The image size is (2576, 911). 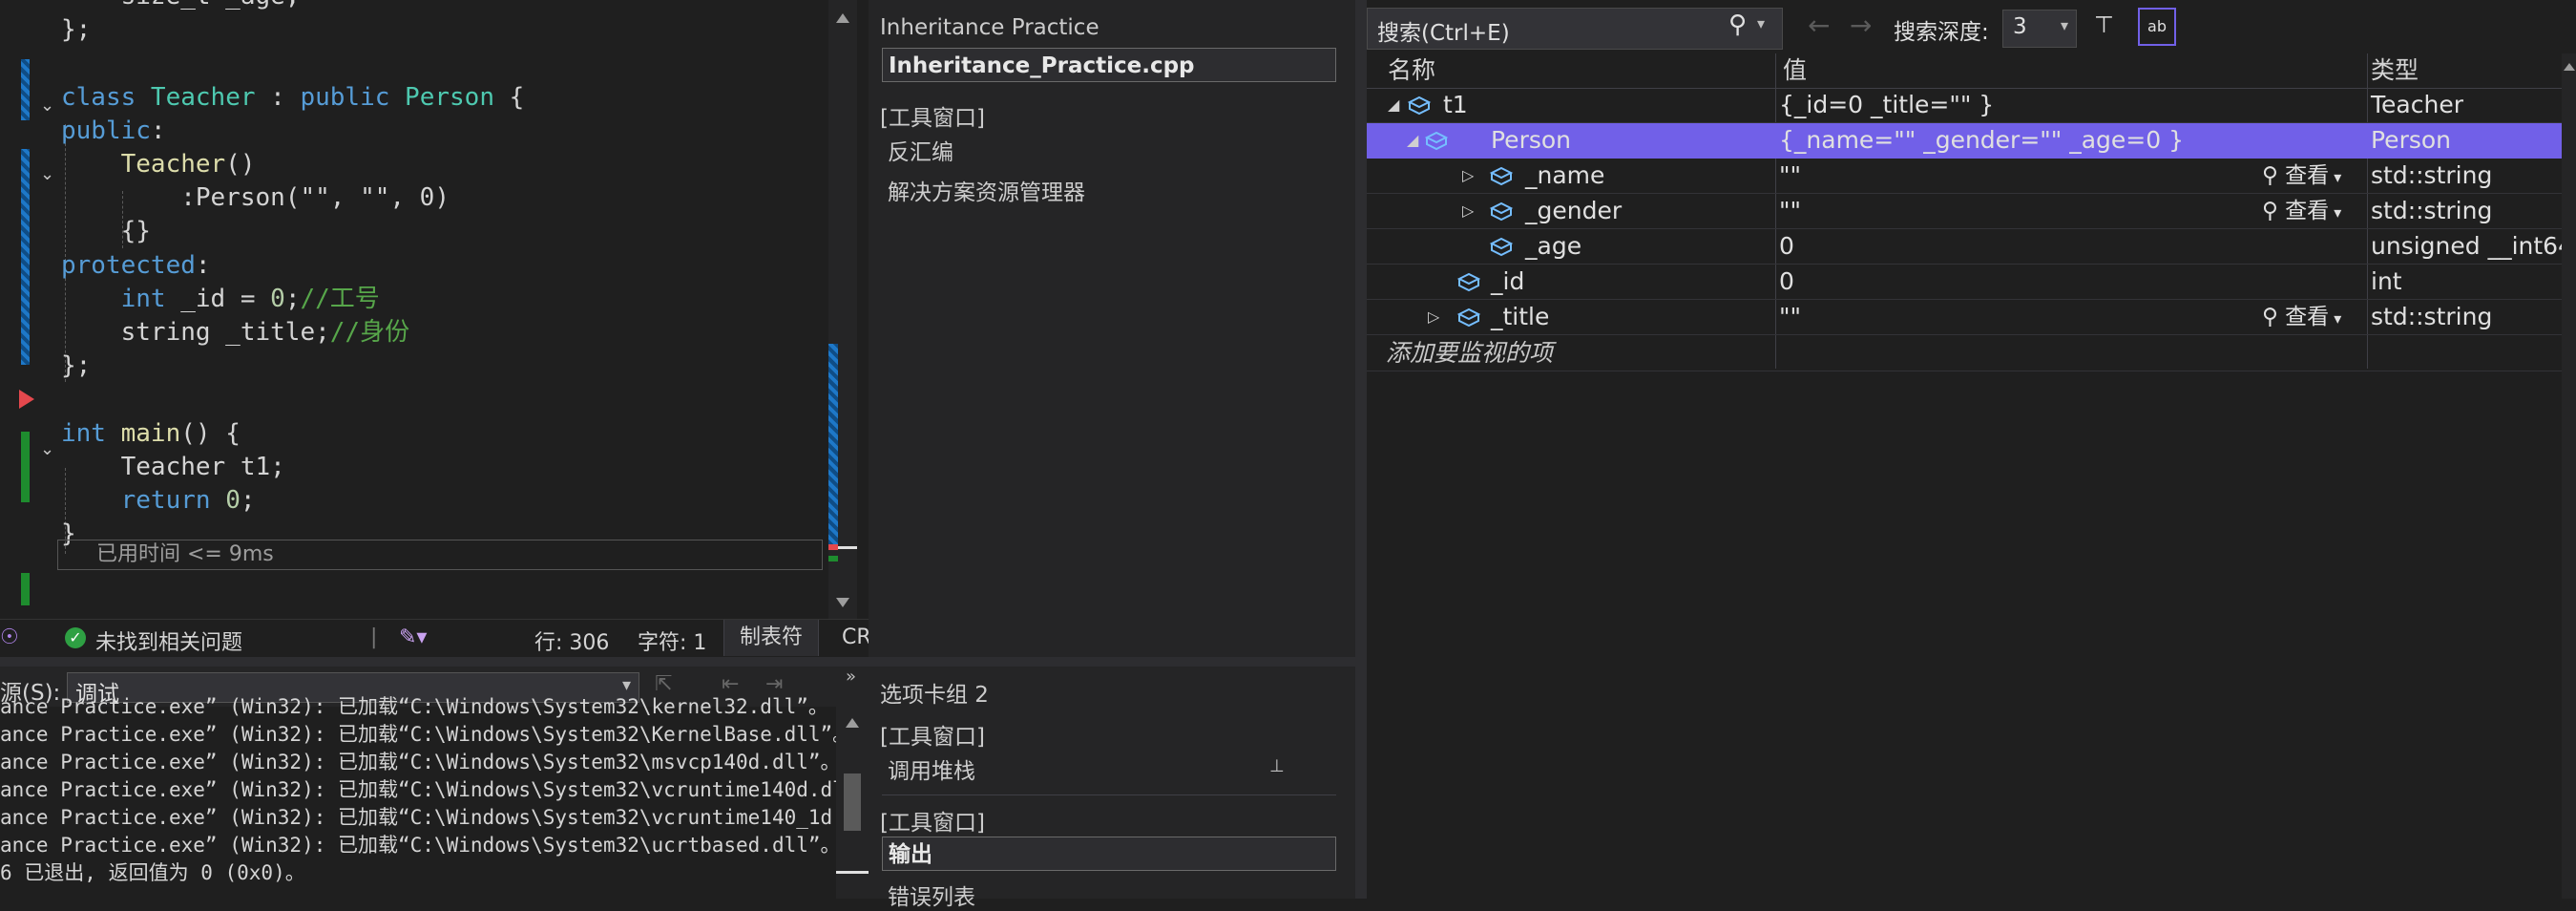 What do you see at coordinates (1970, 247) in the screenshot?
I see `watch-row: _age 0 unsigned __int64` at bounding box center [1970, 247].